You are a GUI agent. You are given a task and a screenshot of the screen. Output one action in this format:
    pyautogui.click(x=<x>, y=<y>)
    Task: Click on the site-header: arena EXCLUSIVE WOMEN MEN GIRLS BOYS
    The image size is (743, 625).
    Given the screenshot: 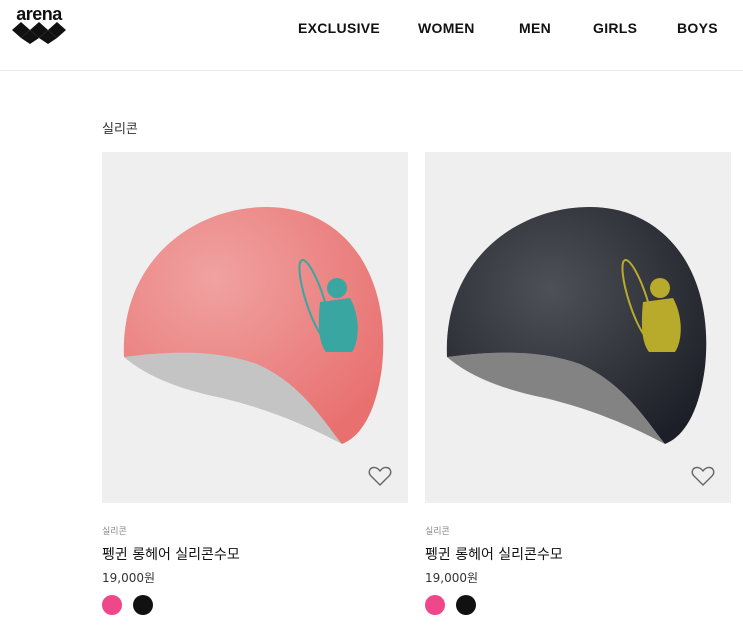 What is the action you would take?
    pyautogui.click(x=371, y=35)
    